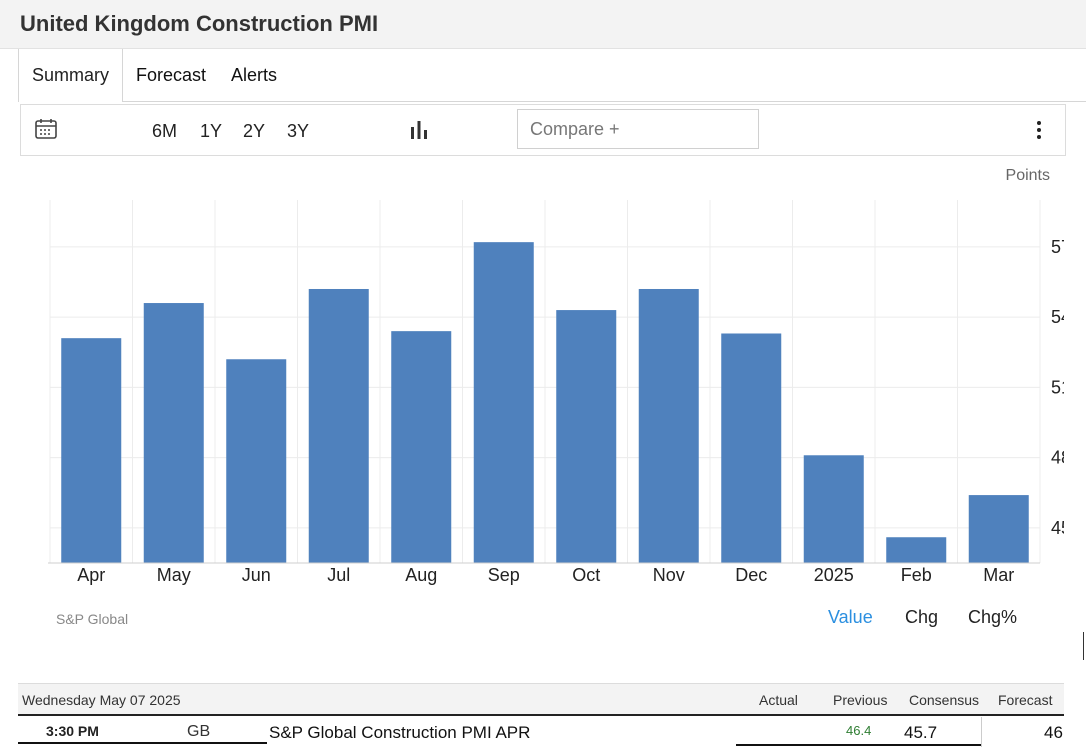  Describe the element at coordinates (1057, 317) in the screenshot. I see `y-tick-label: 54` at that location.